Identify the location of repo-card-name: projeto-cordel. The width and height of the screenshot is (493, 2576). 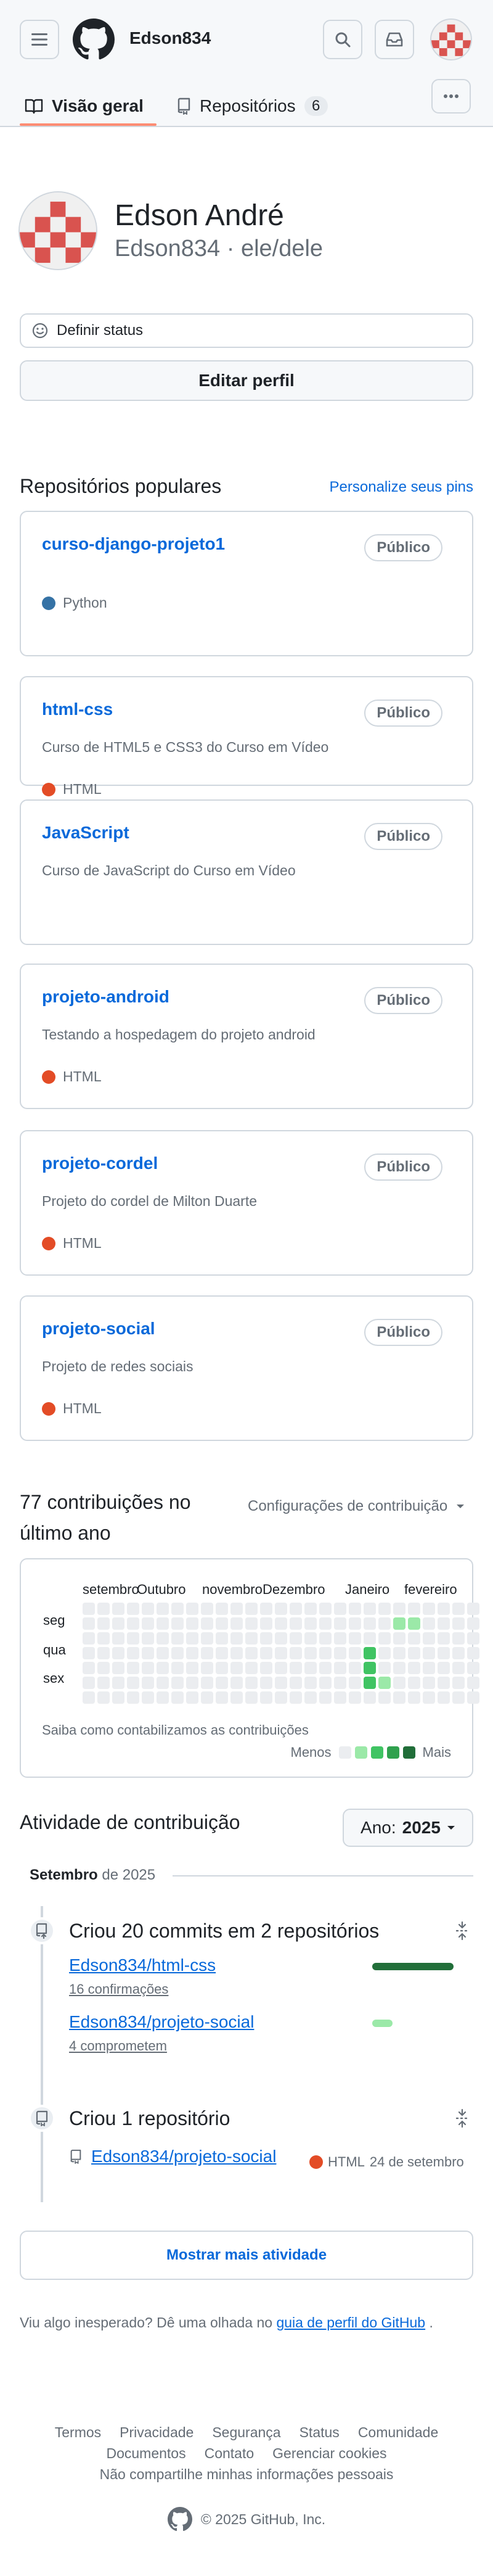
(100, 1163).